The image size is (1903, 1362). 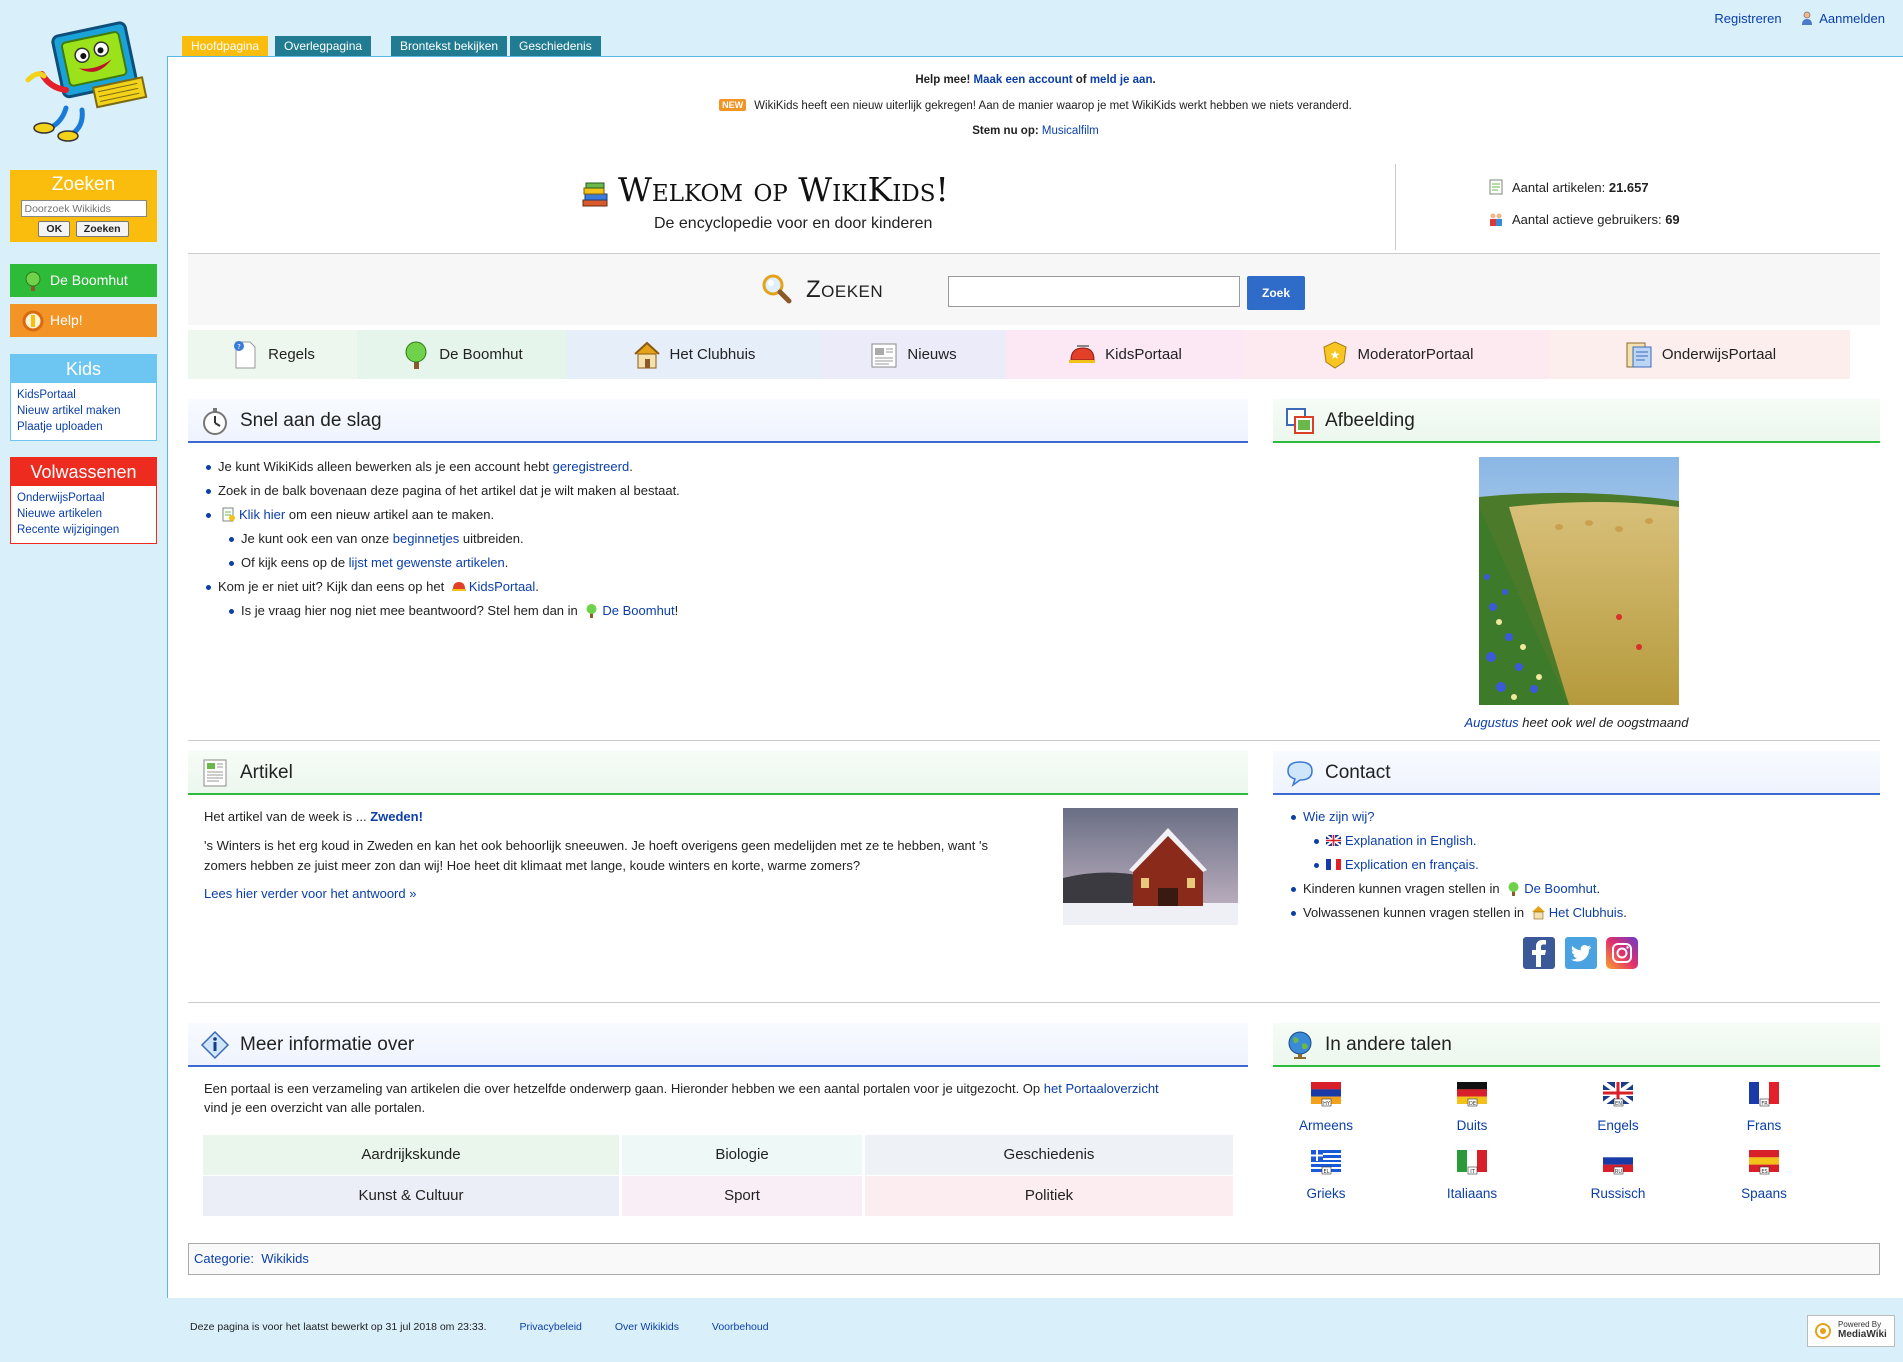 I want to click on registered-link: geregistreerd, so click(x=591, y=466).